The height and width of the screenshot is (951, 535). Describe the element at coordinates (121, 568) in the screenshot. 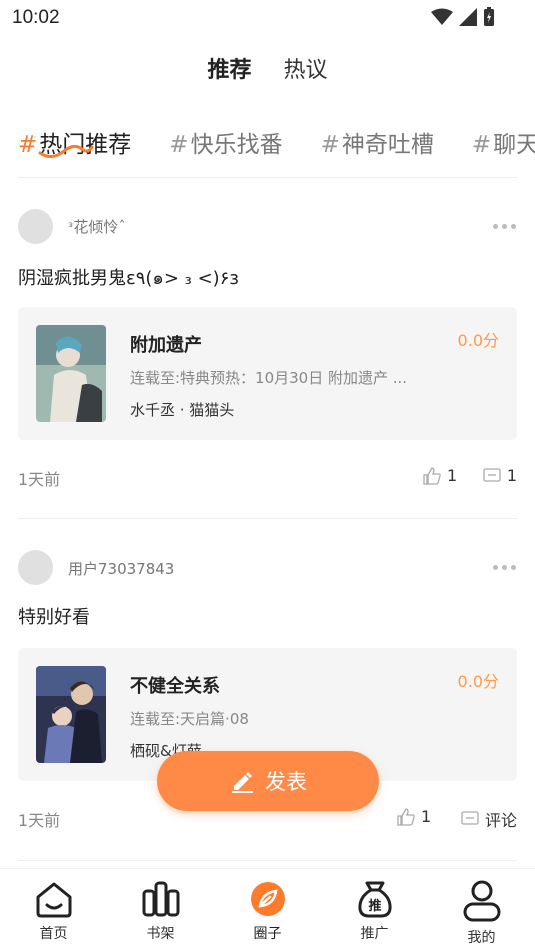

I see `username: 用户73037843` at that location.